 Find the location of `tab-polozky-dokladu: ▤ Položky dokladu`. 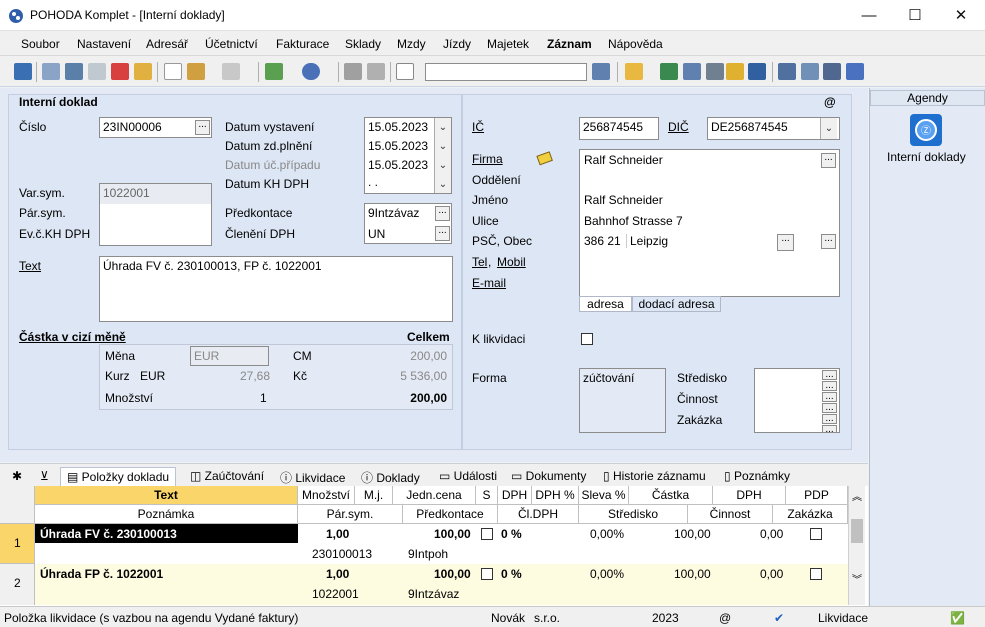

tab-polozky-dokladu: ▤ Položky dokladu is located at coordinates (118, 477).